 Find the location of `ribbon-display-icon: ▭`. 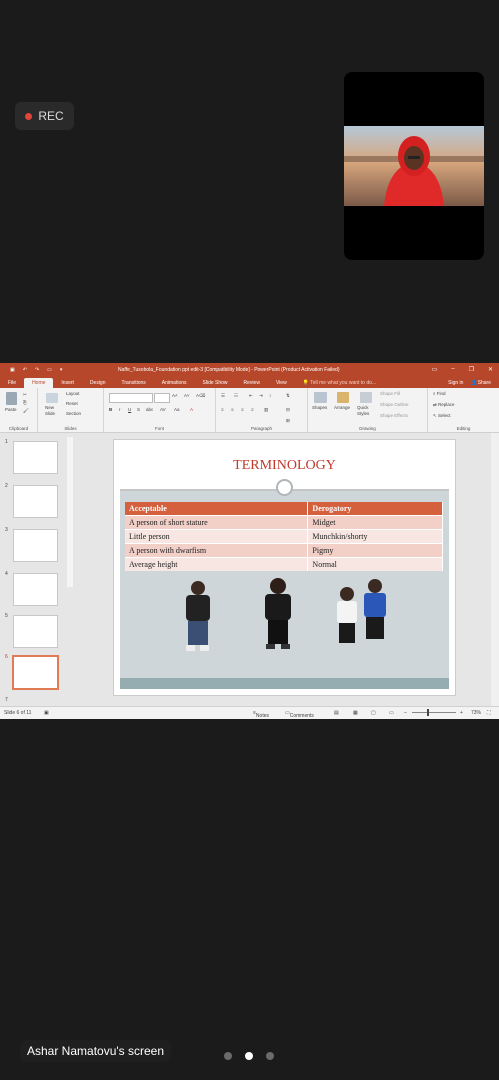

ribbon-display-icon: ▭ is located at coordinates (435, 369).